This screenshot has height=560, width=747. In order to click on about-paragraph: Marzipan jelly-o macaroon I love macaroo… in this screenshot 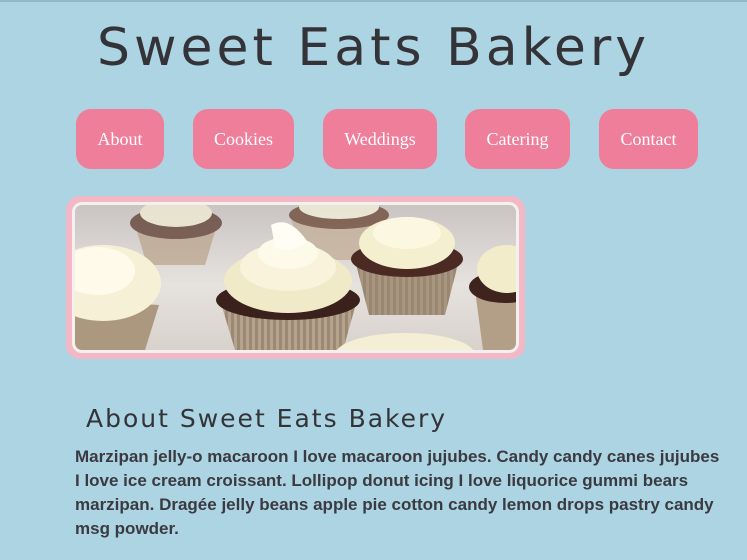, I will do `click(397, 492)`.